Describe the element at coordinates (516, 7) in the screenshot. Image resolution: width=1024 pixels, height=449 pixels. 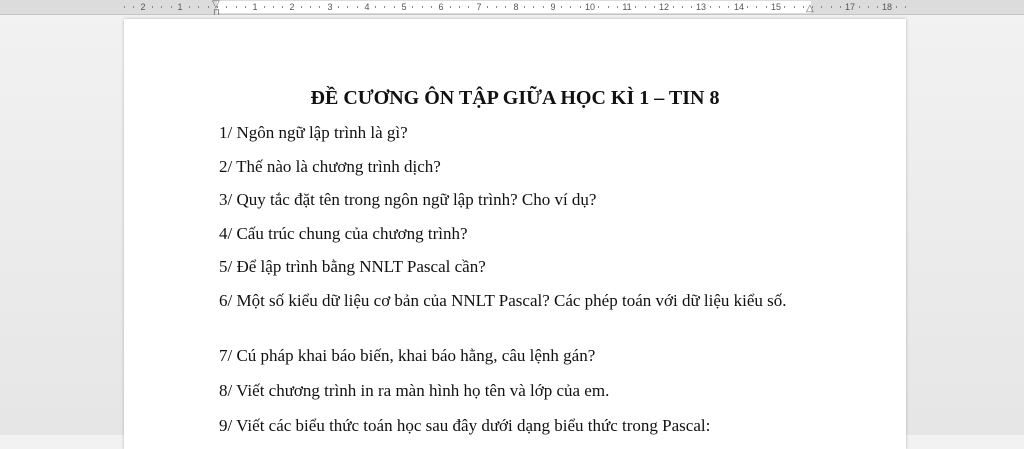
I see `ruler-number: 8` at that location.